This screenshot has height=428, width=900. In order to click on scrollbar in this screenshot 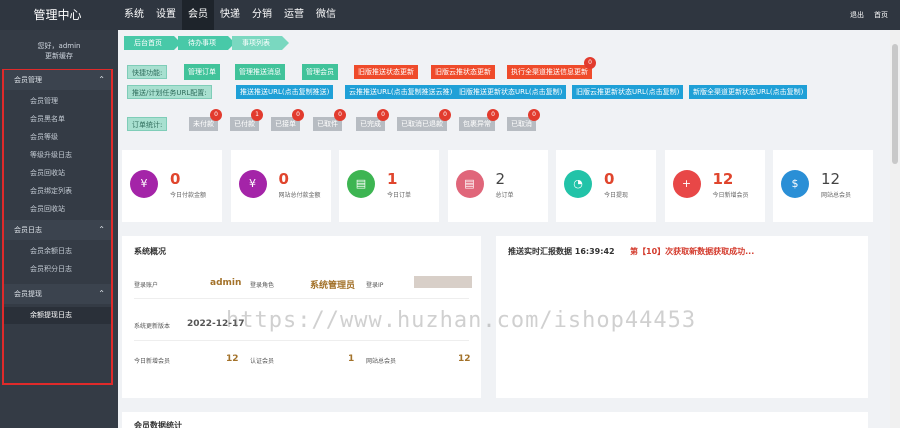, I will do `click(895, 229)`.